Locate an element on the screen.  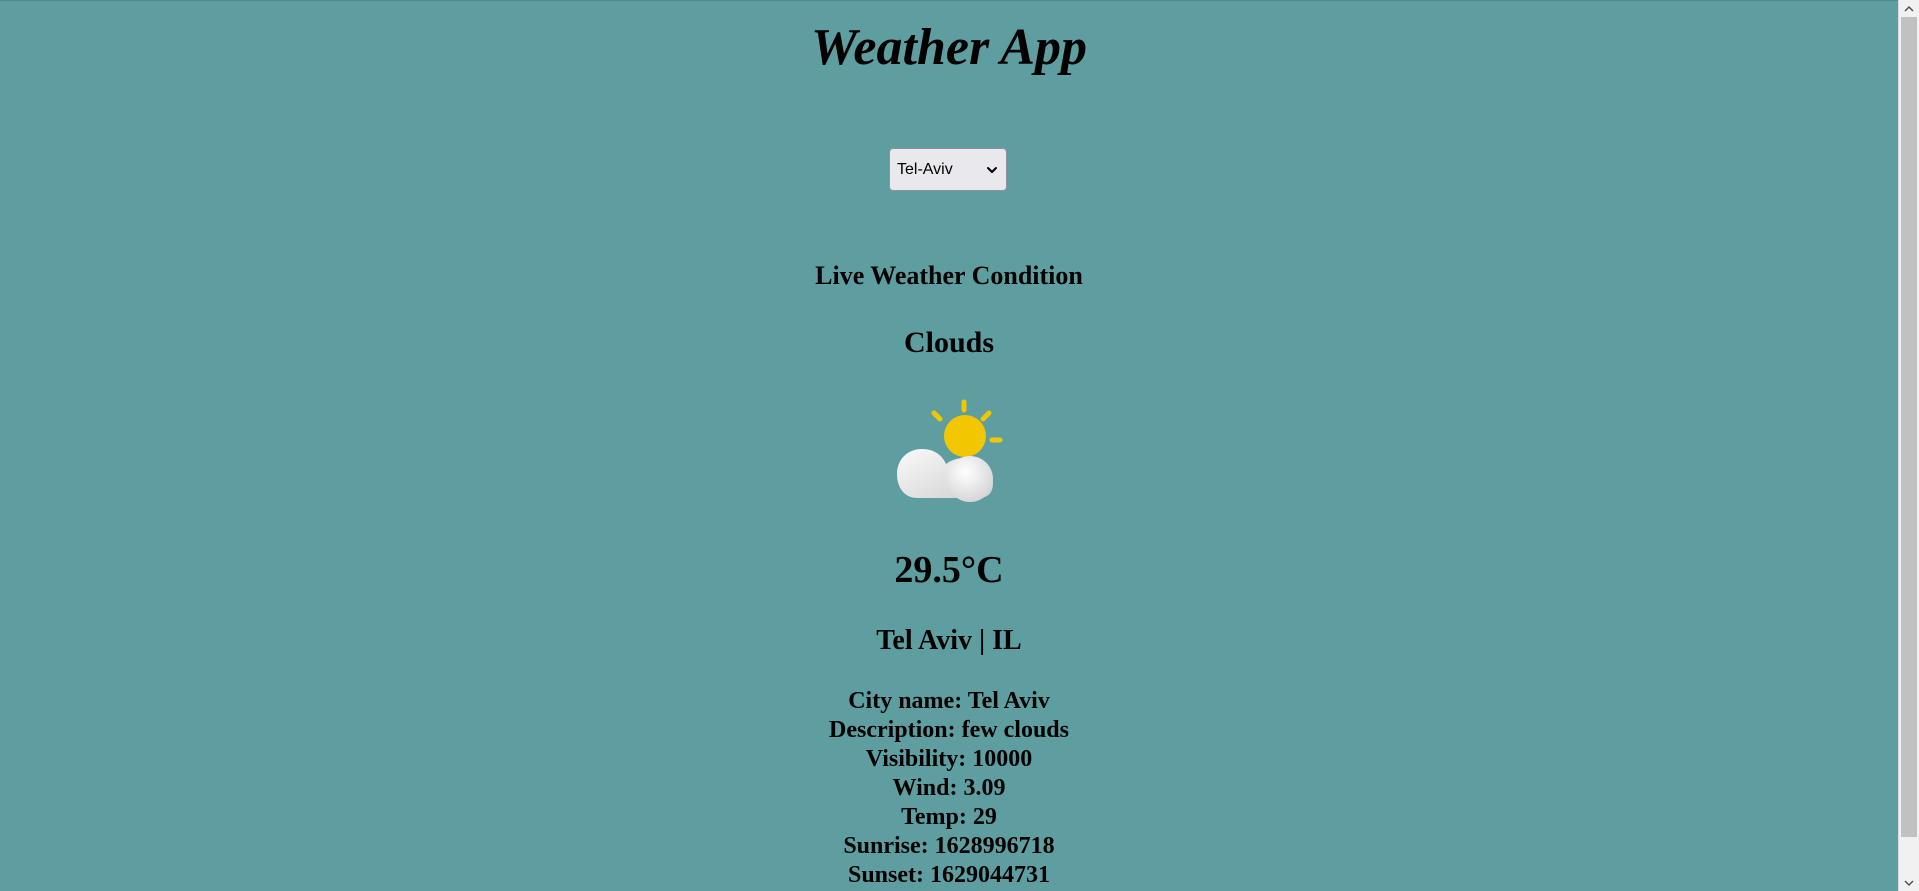
location: Tel Aviv | IL is located at coordinates (949, 640).